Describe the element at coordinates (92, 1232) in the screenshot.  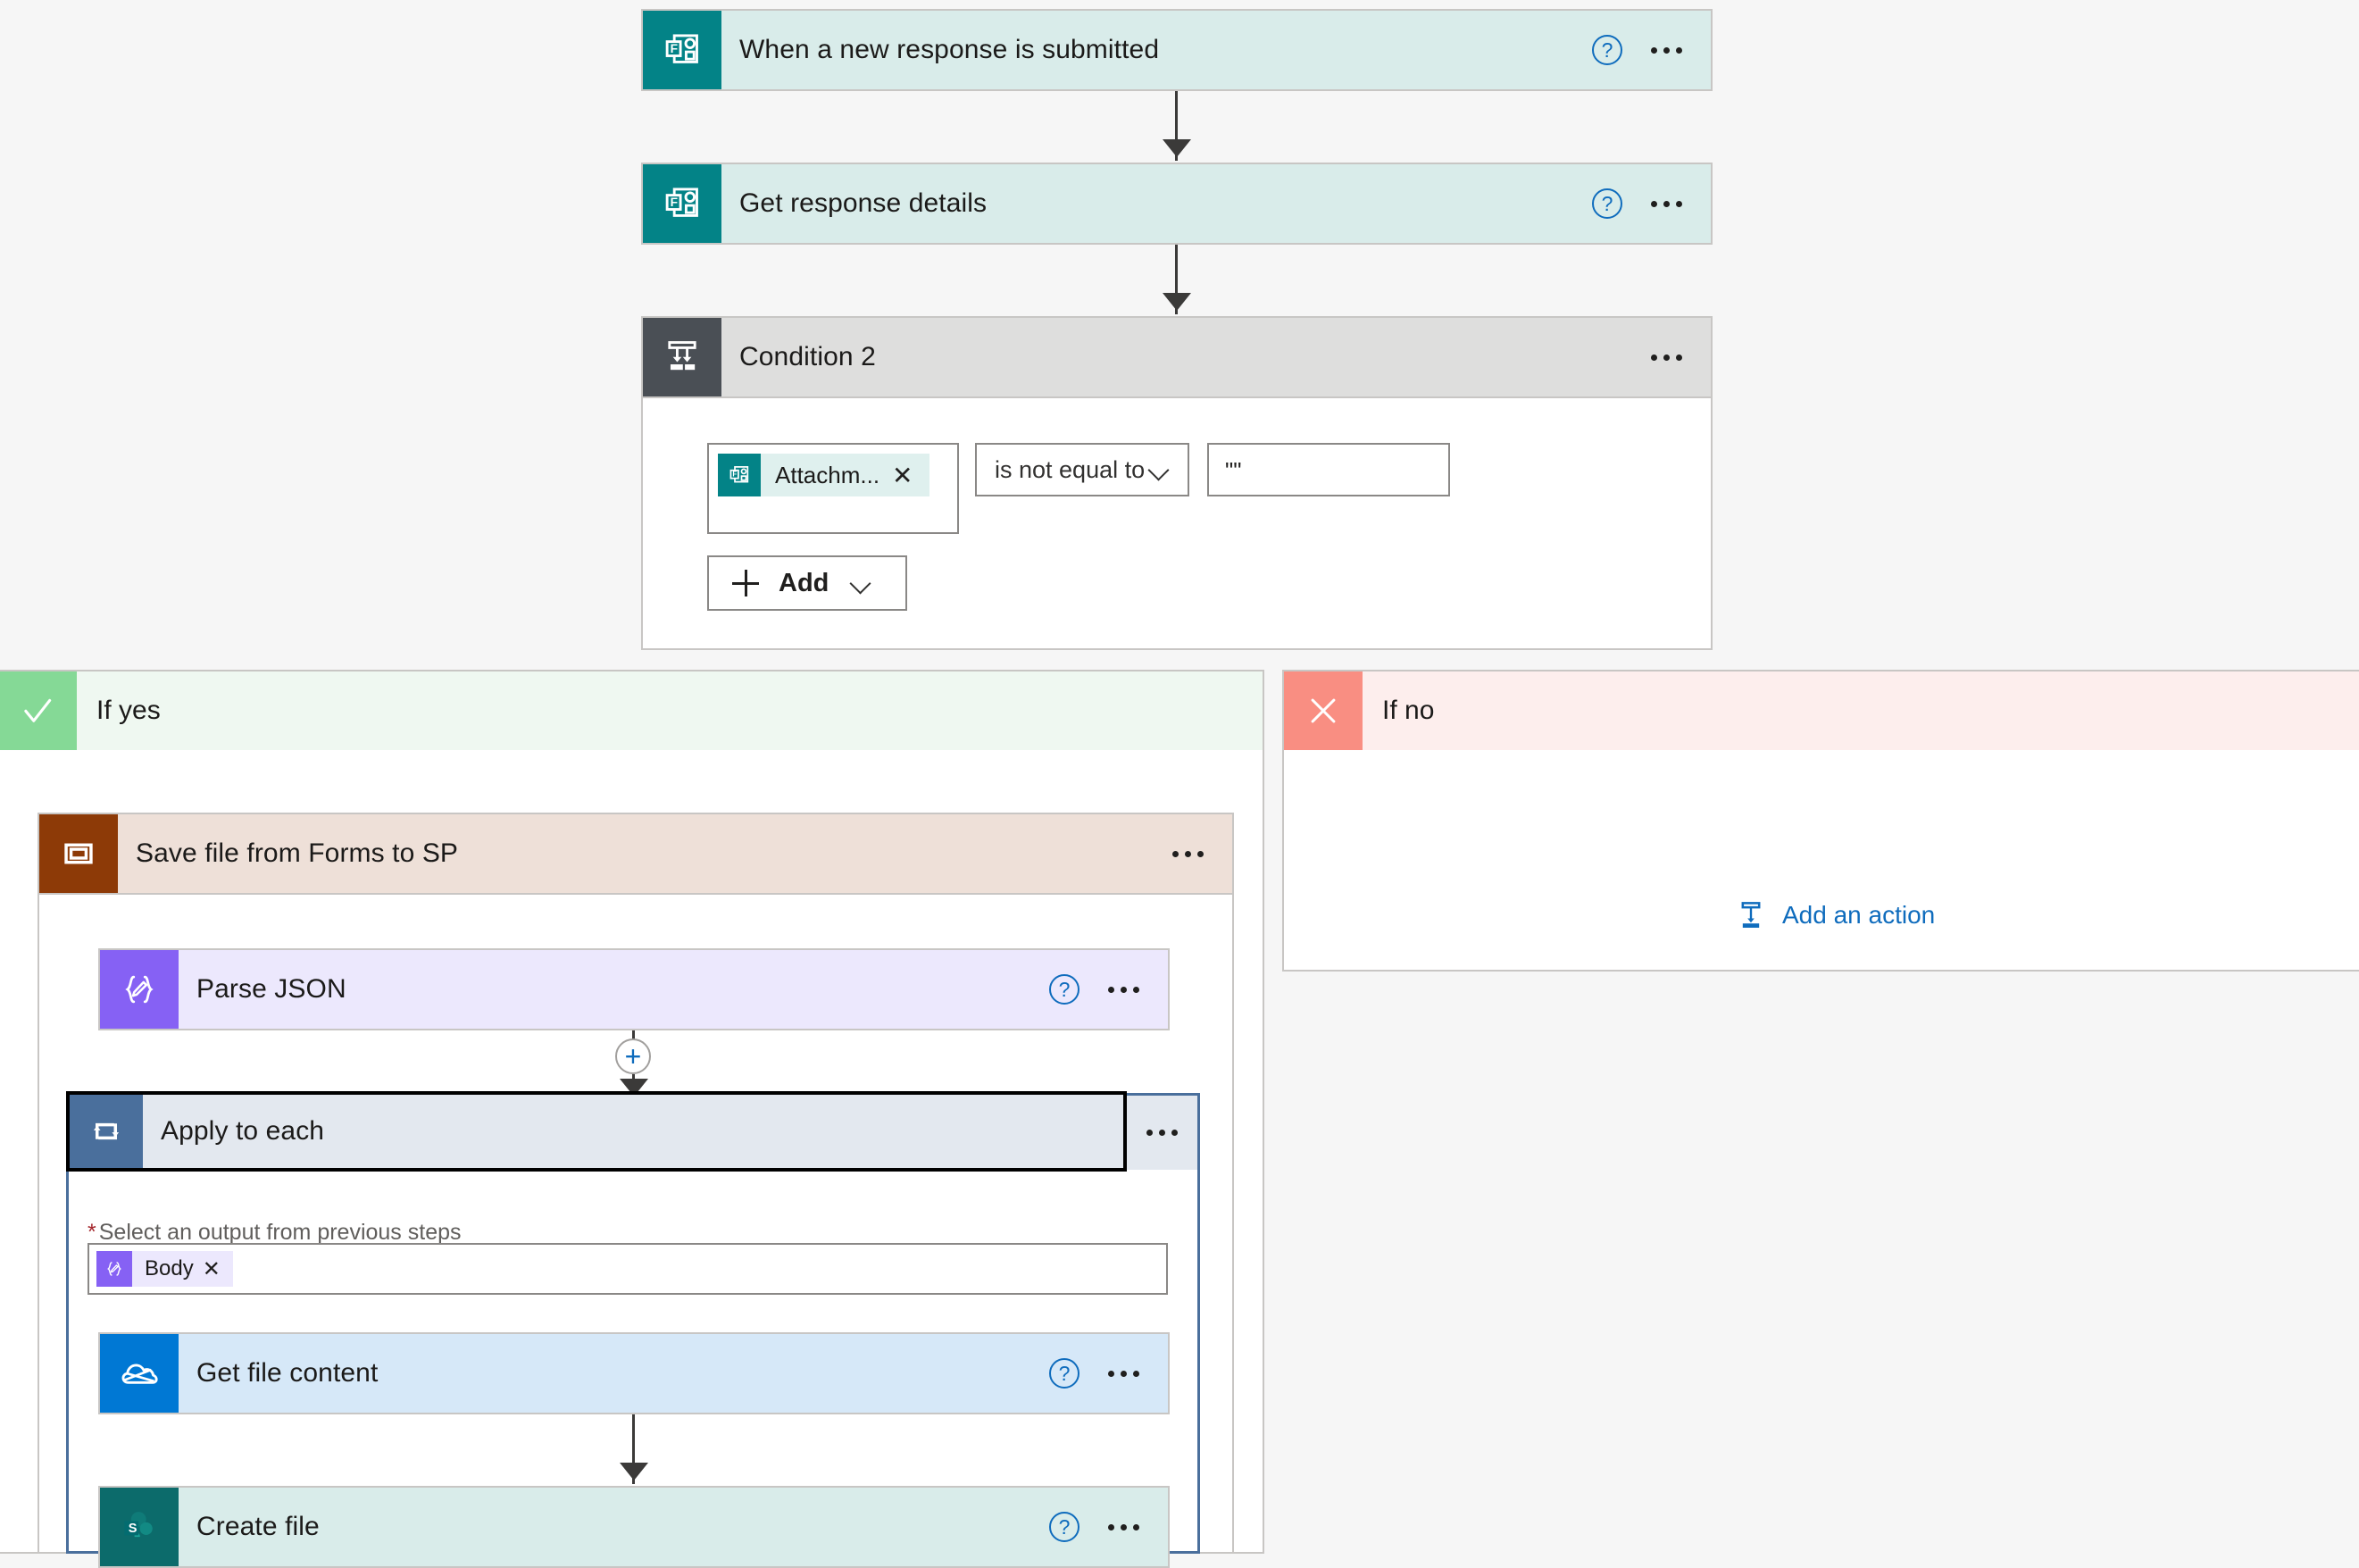
I see `required-marker: *` at that location.